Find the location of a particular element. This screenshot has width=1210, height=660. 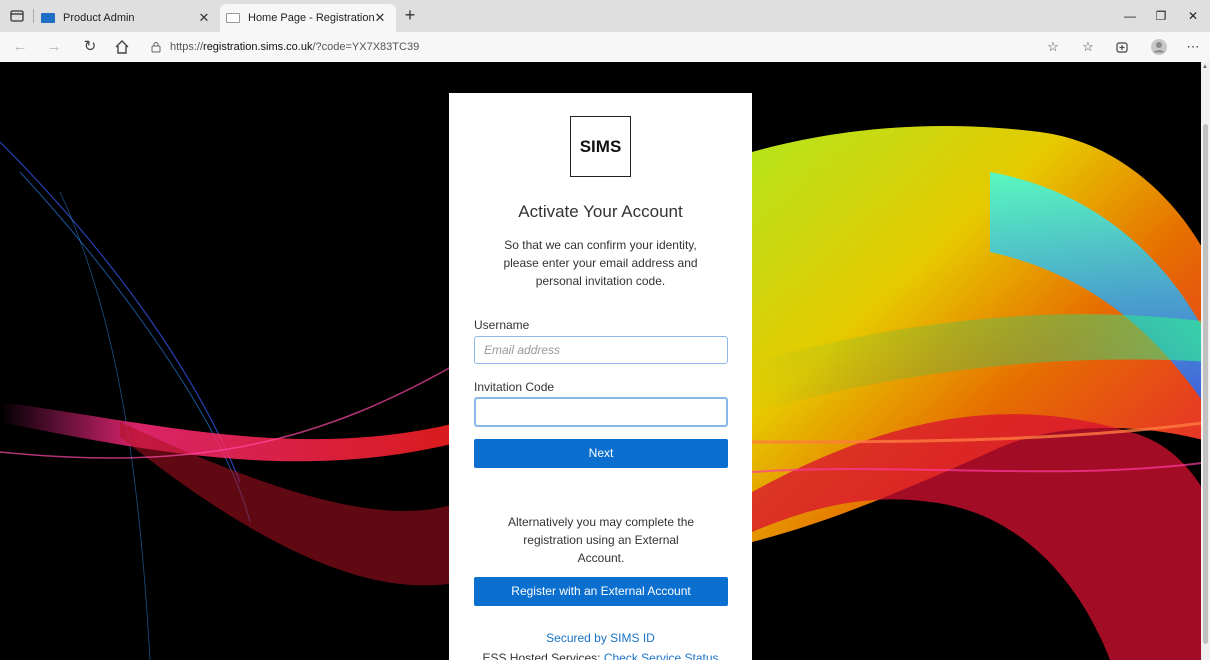

collections-icon is located at coordinates (1122, 47).